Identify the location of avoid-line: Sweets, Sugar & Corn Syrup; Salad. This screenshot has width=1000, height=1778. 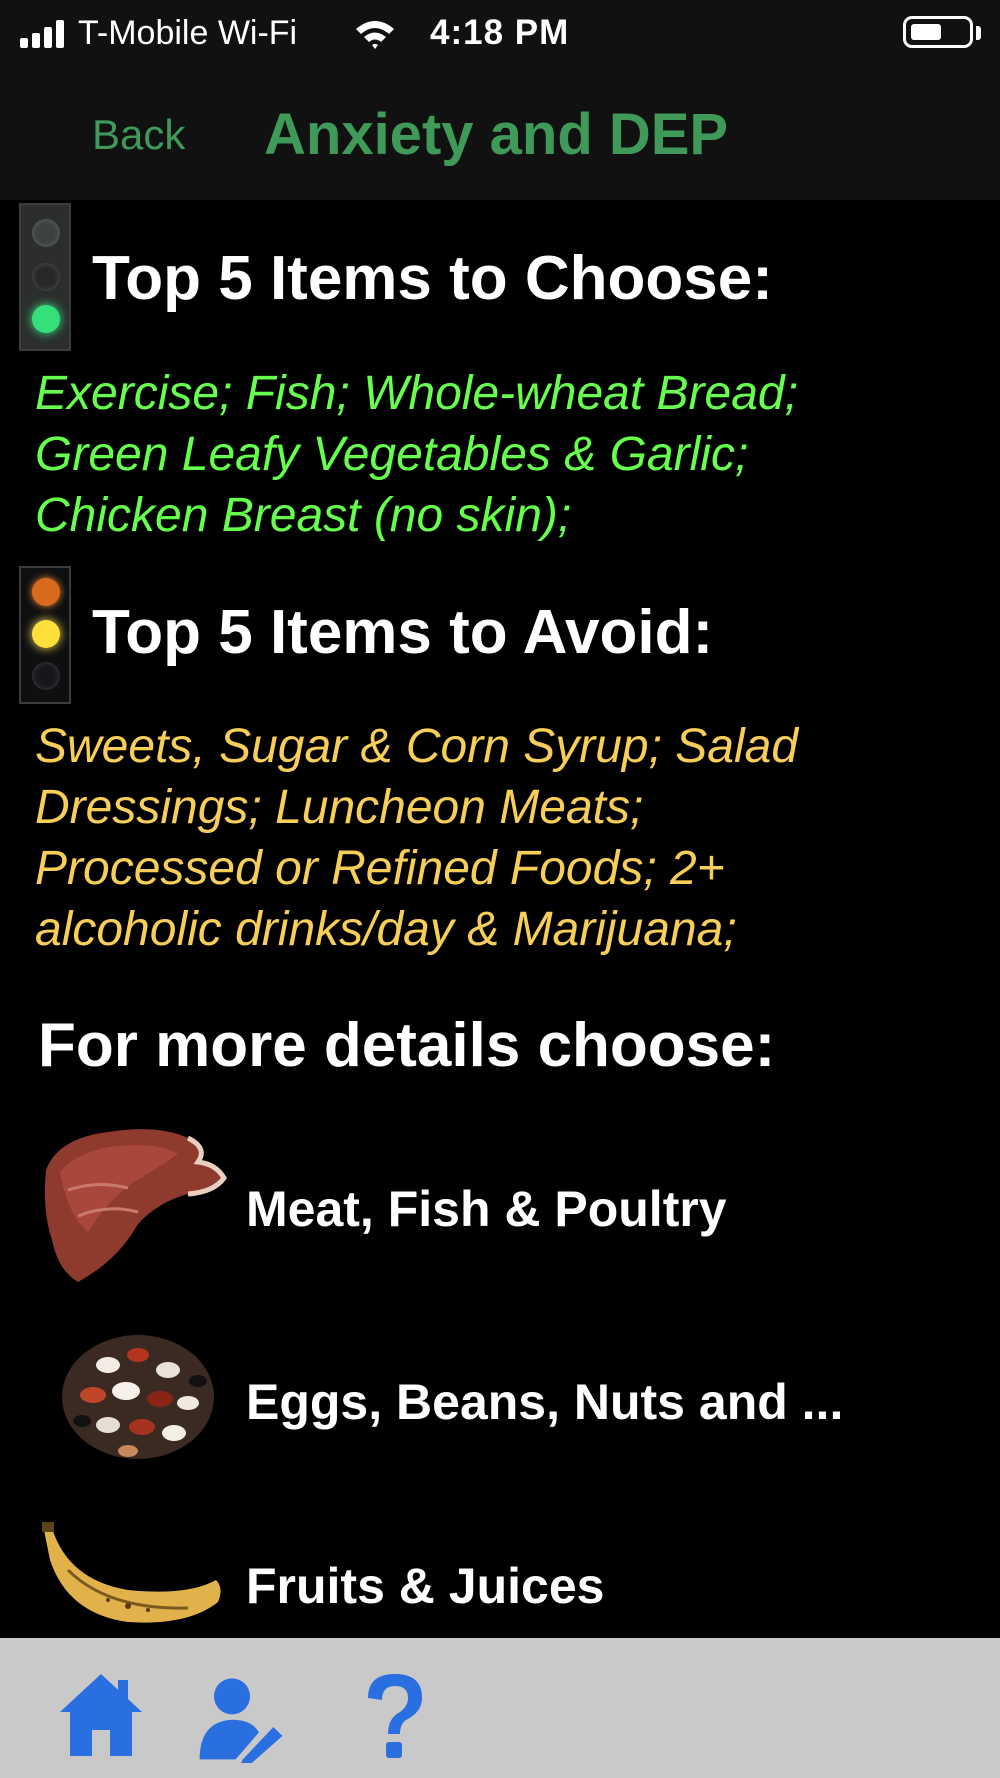
(417, 746).